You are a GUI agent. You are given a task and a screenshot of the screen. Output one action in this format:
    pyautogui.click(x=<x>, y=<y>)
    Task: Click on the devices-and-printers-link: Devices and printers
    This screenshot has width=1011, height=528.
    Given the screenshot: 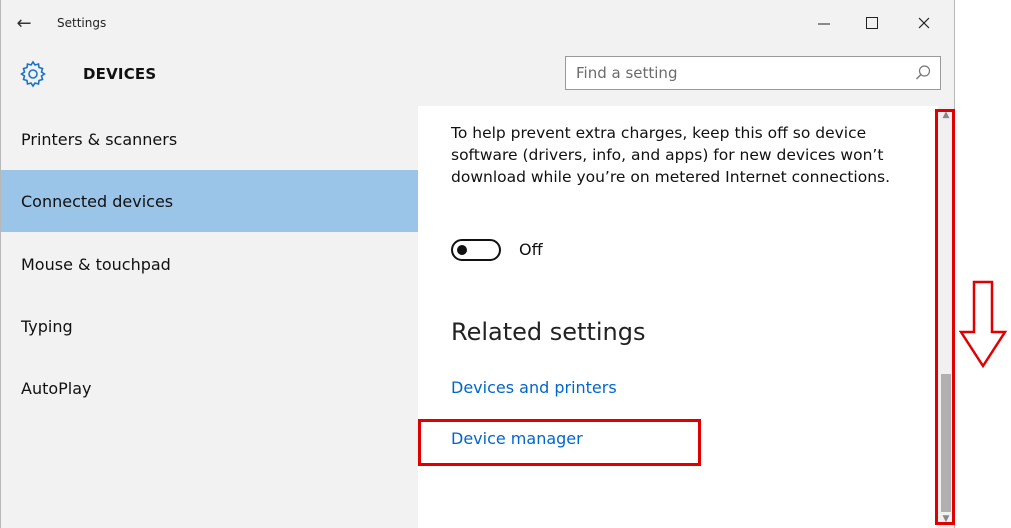 What is the action you would take?
    pyautogui.click(x=534, y=387)
    